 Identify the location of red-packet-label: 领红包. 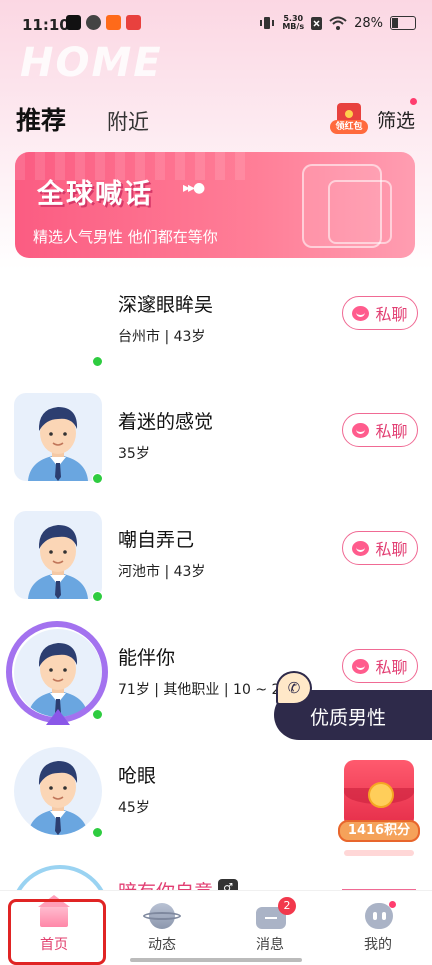
(349, 127).